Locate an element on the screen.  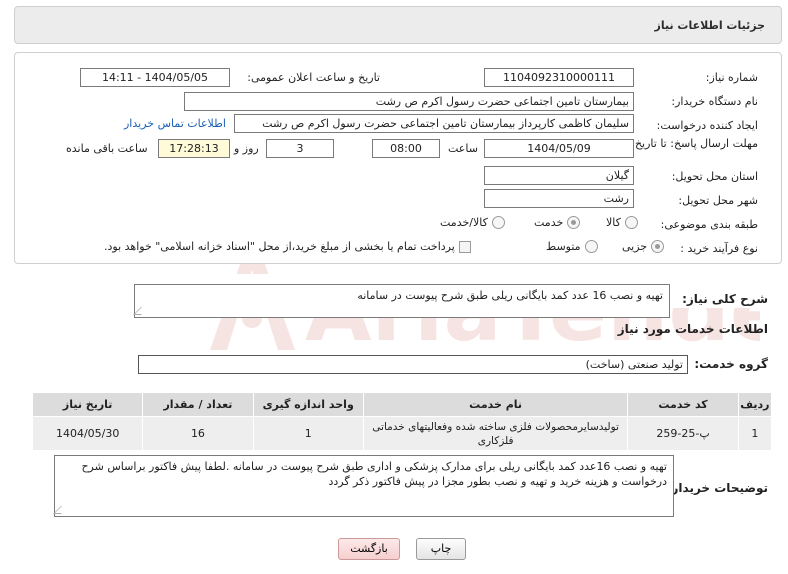
city-label: شهر محل تحویل: is located at coordinates (718, 200).